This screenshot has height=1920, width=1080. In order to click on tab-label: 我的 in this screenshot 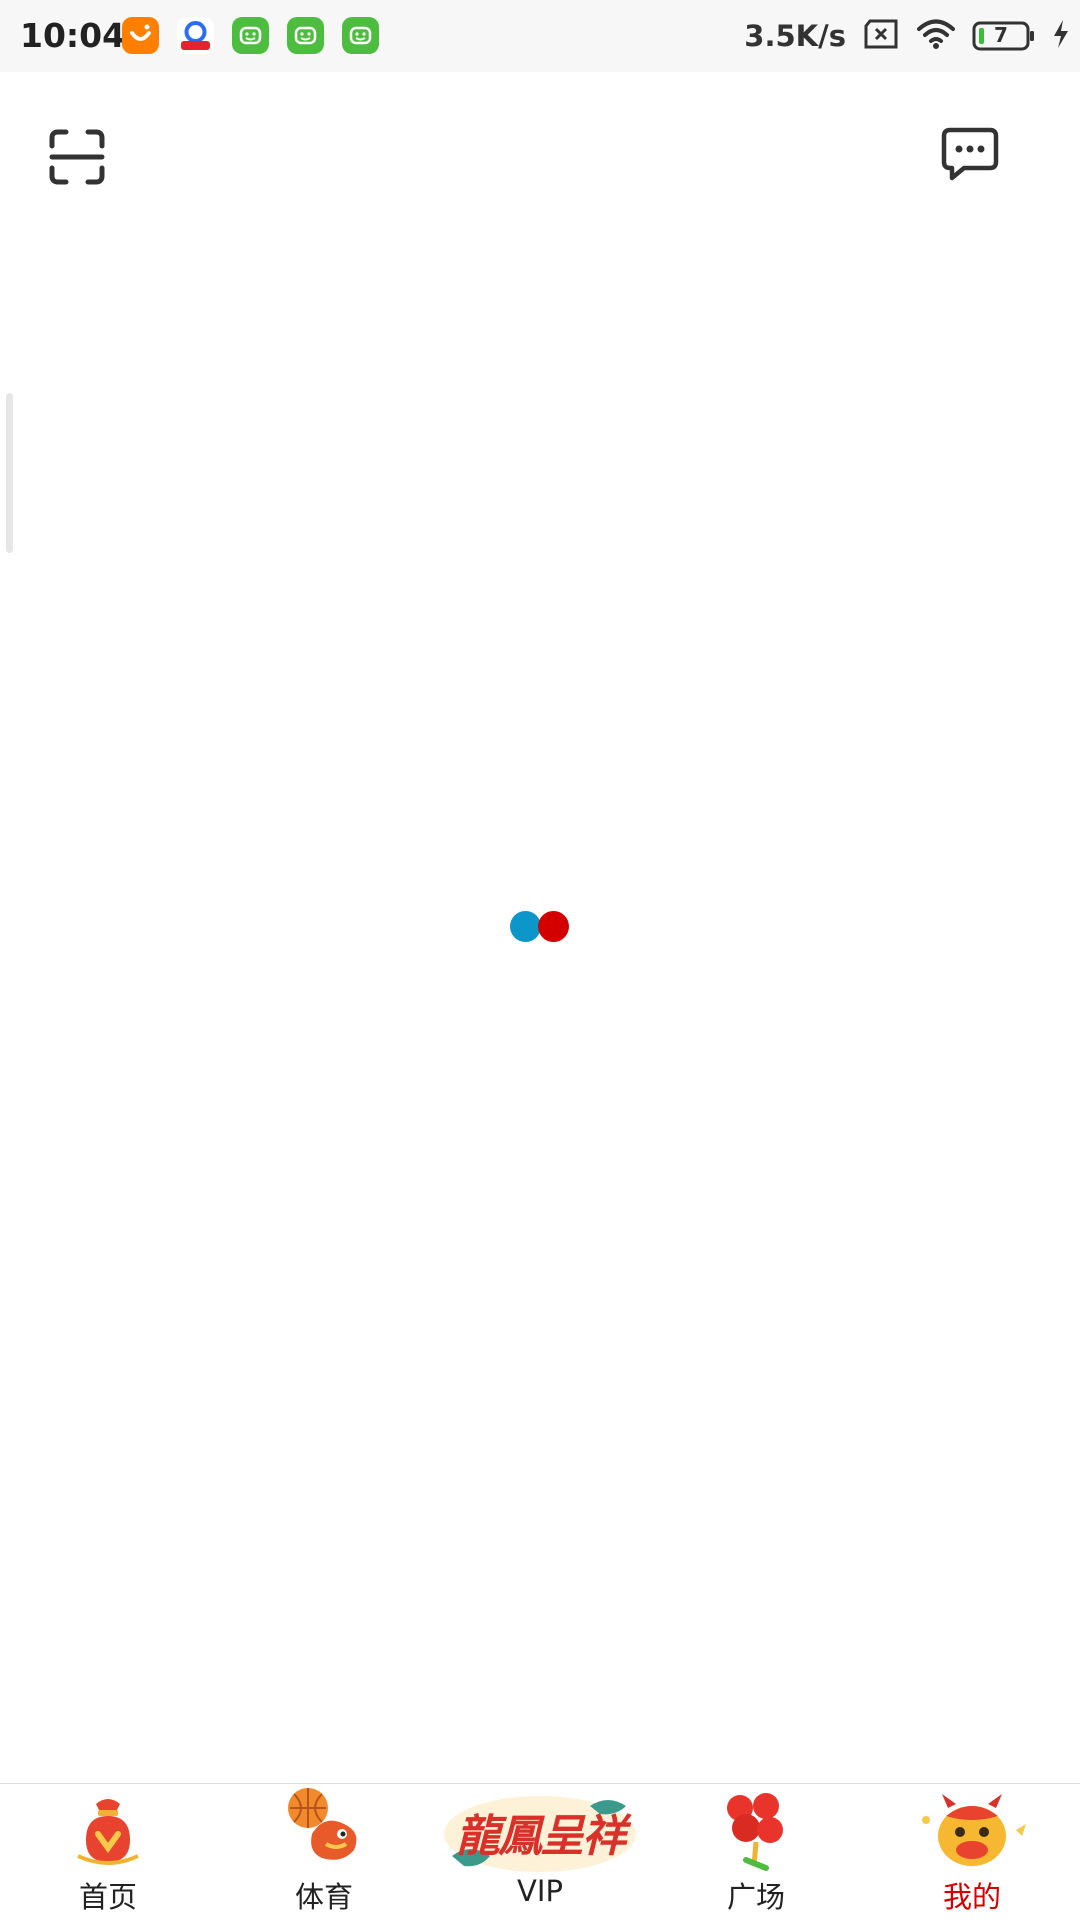, I will do `click(971, 1897)`.